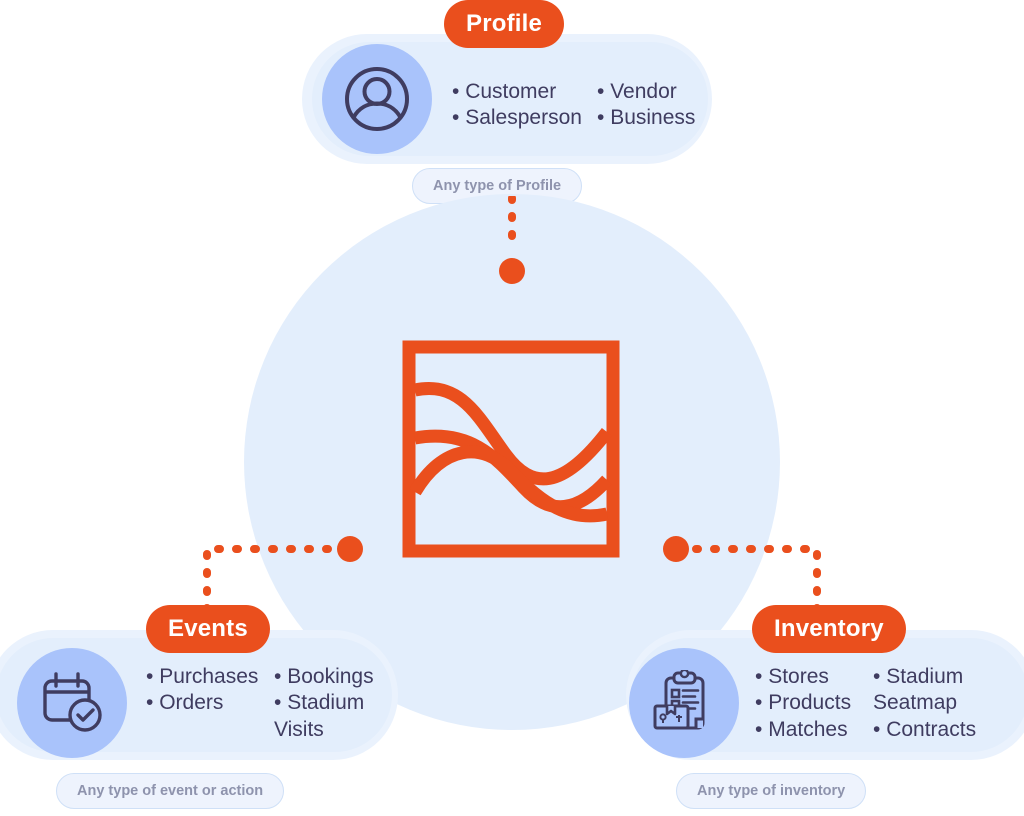 The width and height of the screenshot is (1024, 816). What do you see at coordinates (324, 676) in the screenshot?
I see `list-item: • Bookings` at bounding box center [324, 676].